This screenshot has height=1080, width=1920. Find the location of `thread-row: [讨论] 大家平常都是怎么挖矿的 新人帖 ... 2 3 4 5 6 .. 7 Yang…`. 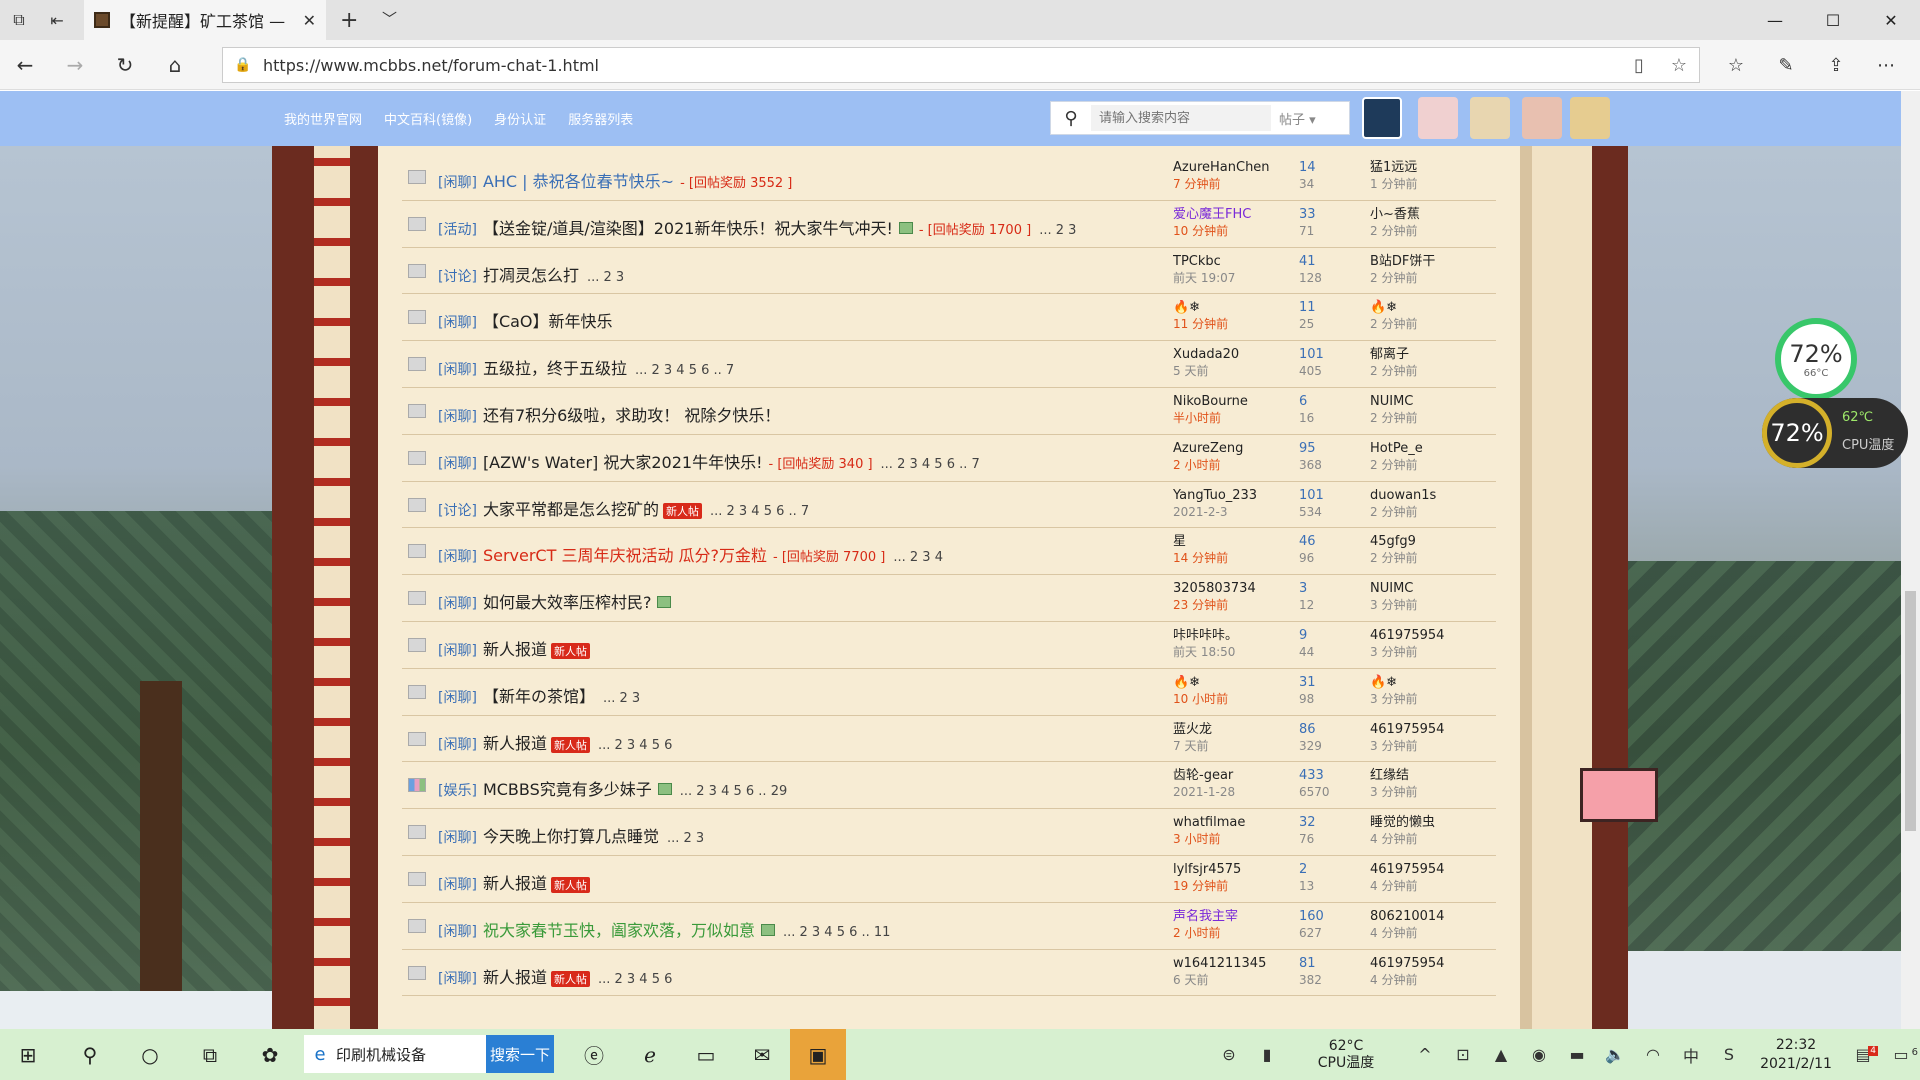

thread-row: [讨论] 大家平常都是怎么挖矿的 新人帖 ... 2 3 4 5 6 .. 7 Yang… is located at coordinates (949, 505).